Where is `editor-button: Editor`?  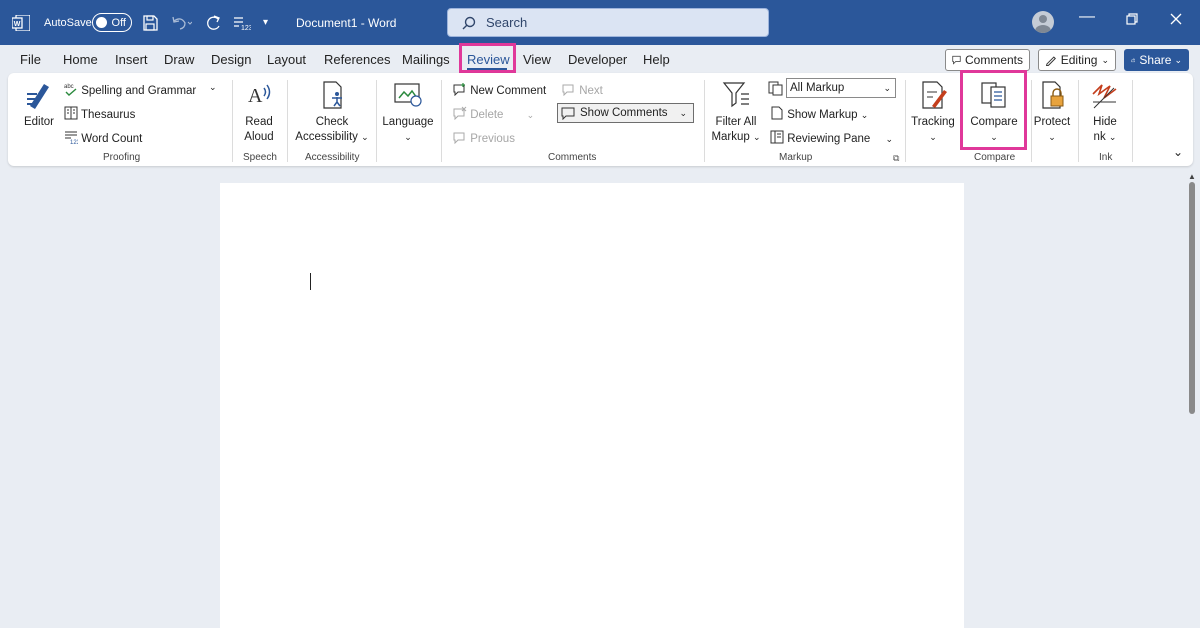
editor-button: Editor is located at coordinates (39, 105).